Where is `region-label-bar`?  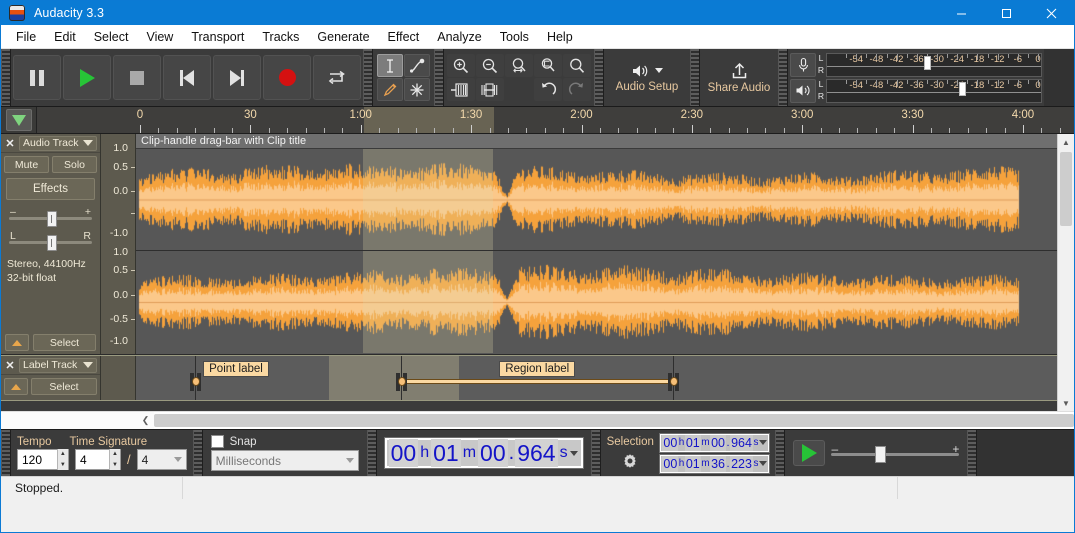
region-label-bar is located at coordinates (537, 381).